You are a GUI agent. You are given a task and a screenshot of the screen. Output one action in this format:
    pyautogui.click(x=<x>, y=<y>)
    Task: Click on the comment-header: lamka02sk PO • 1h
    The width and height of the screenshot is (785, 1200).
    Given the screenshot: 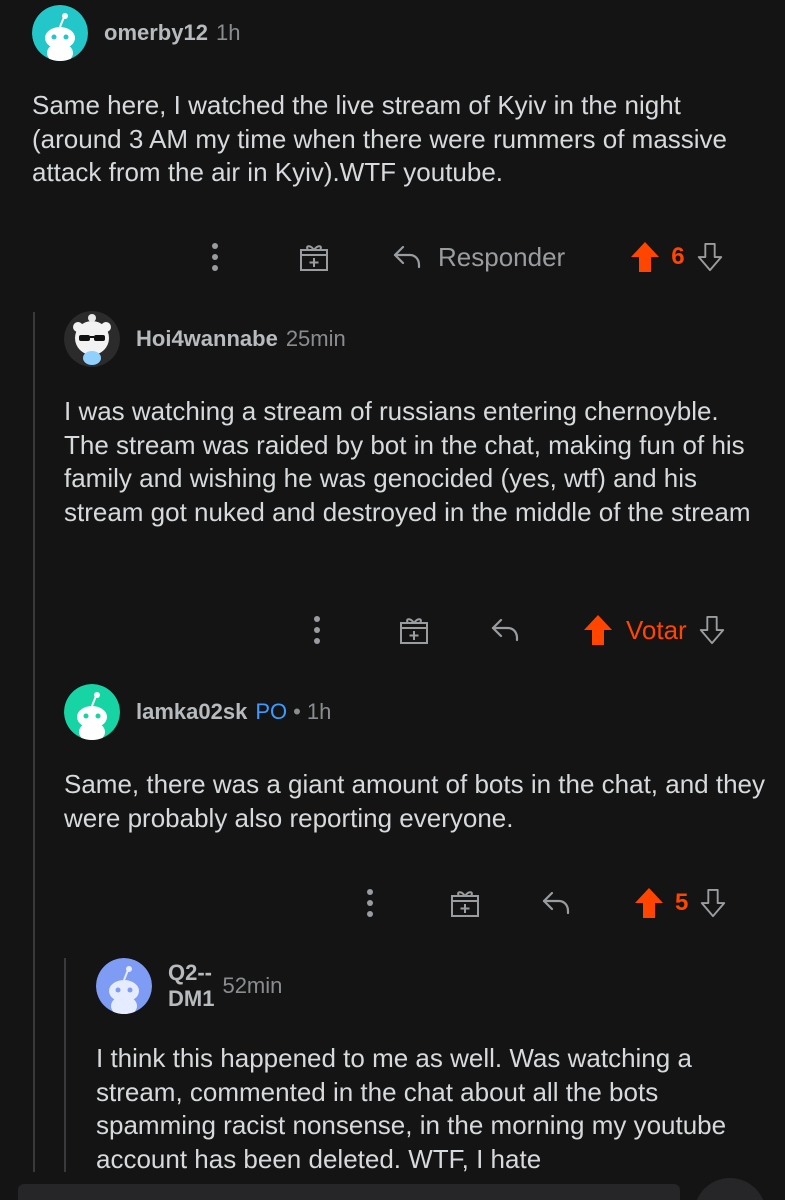 What is the action you would take?
    pyautogui.click(x=197, y=712)
    